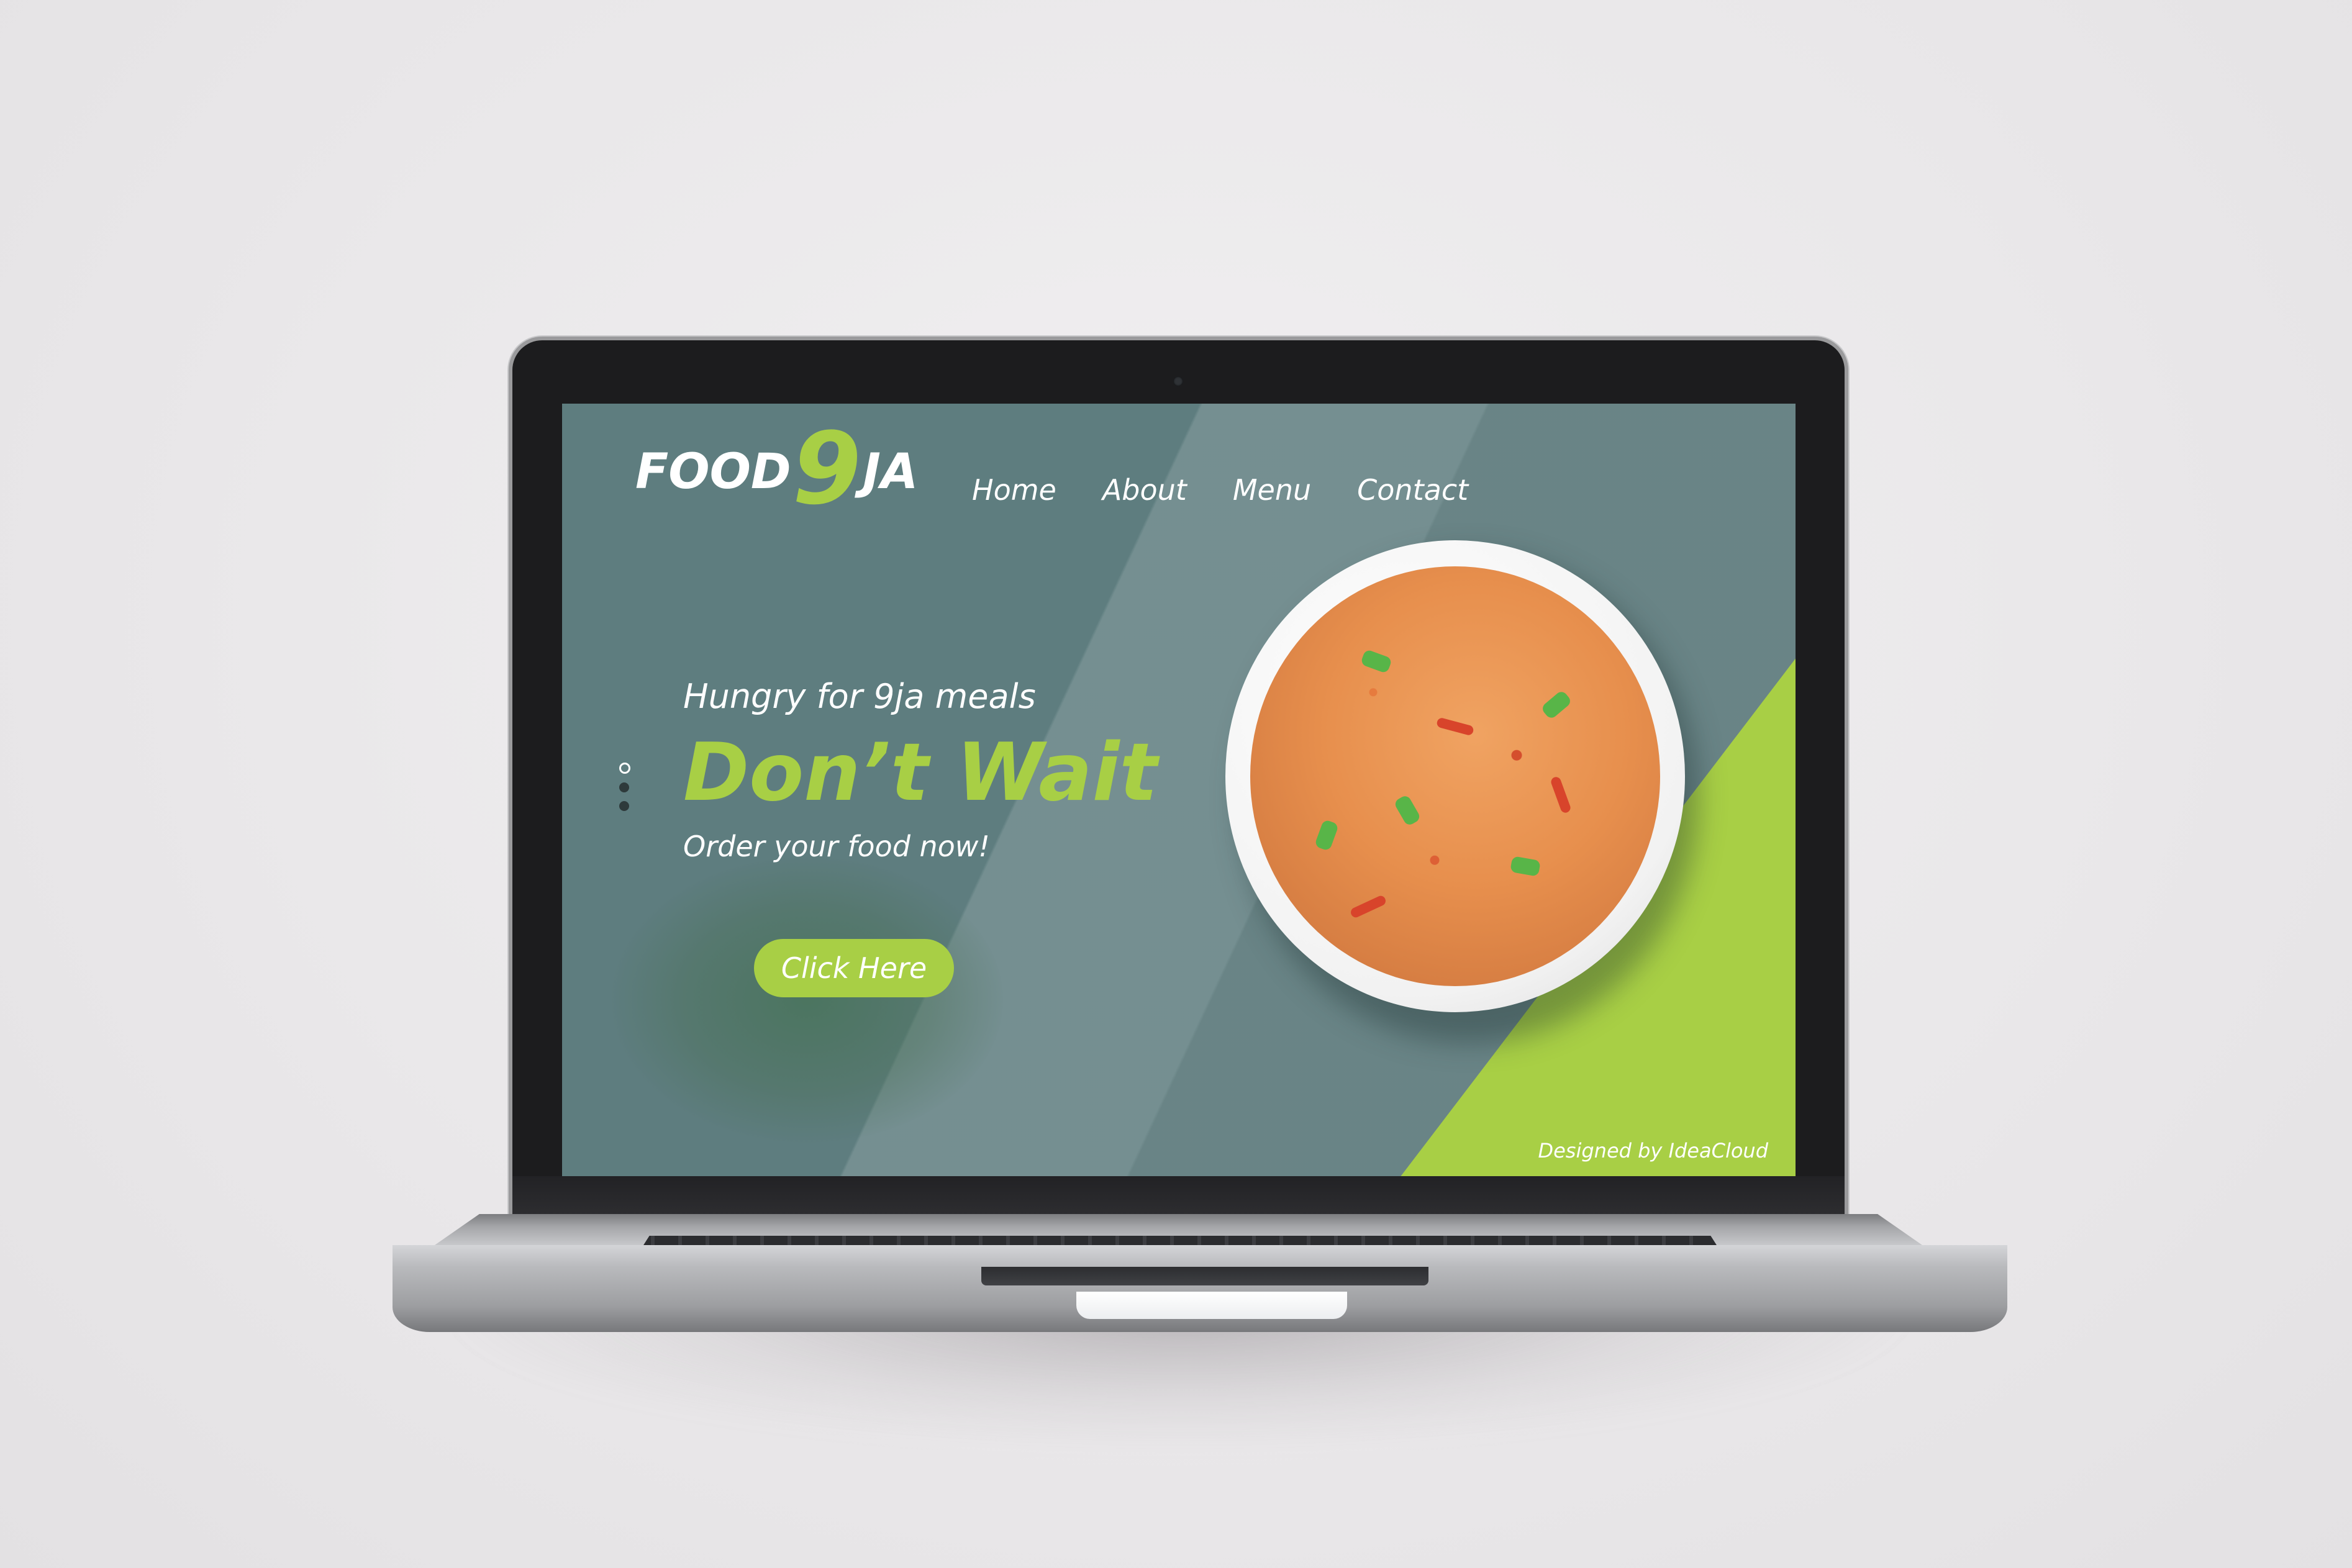 The height and width of the screenshot is (1568, 2352). Describe the element at coordinates (1653, 1150) in the screenshot. I see `designer-credit: Designed by IdeaCloud` at that location.